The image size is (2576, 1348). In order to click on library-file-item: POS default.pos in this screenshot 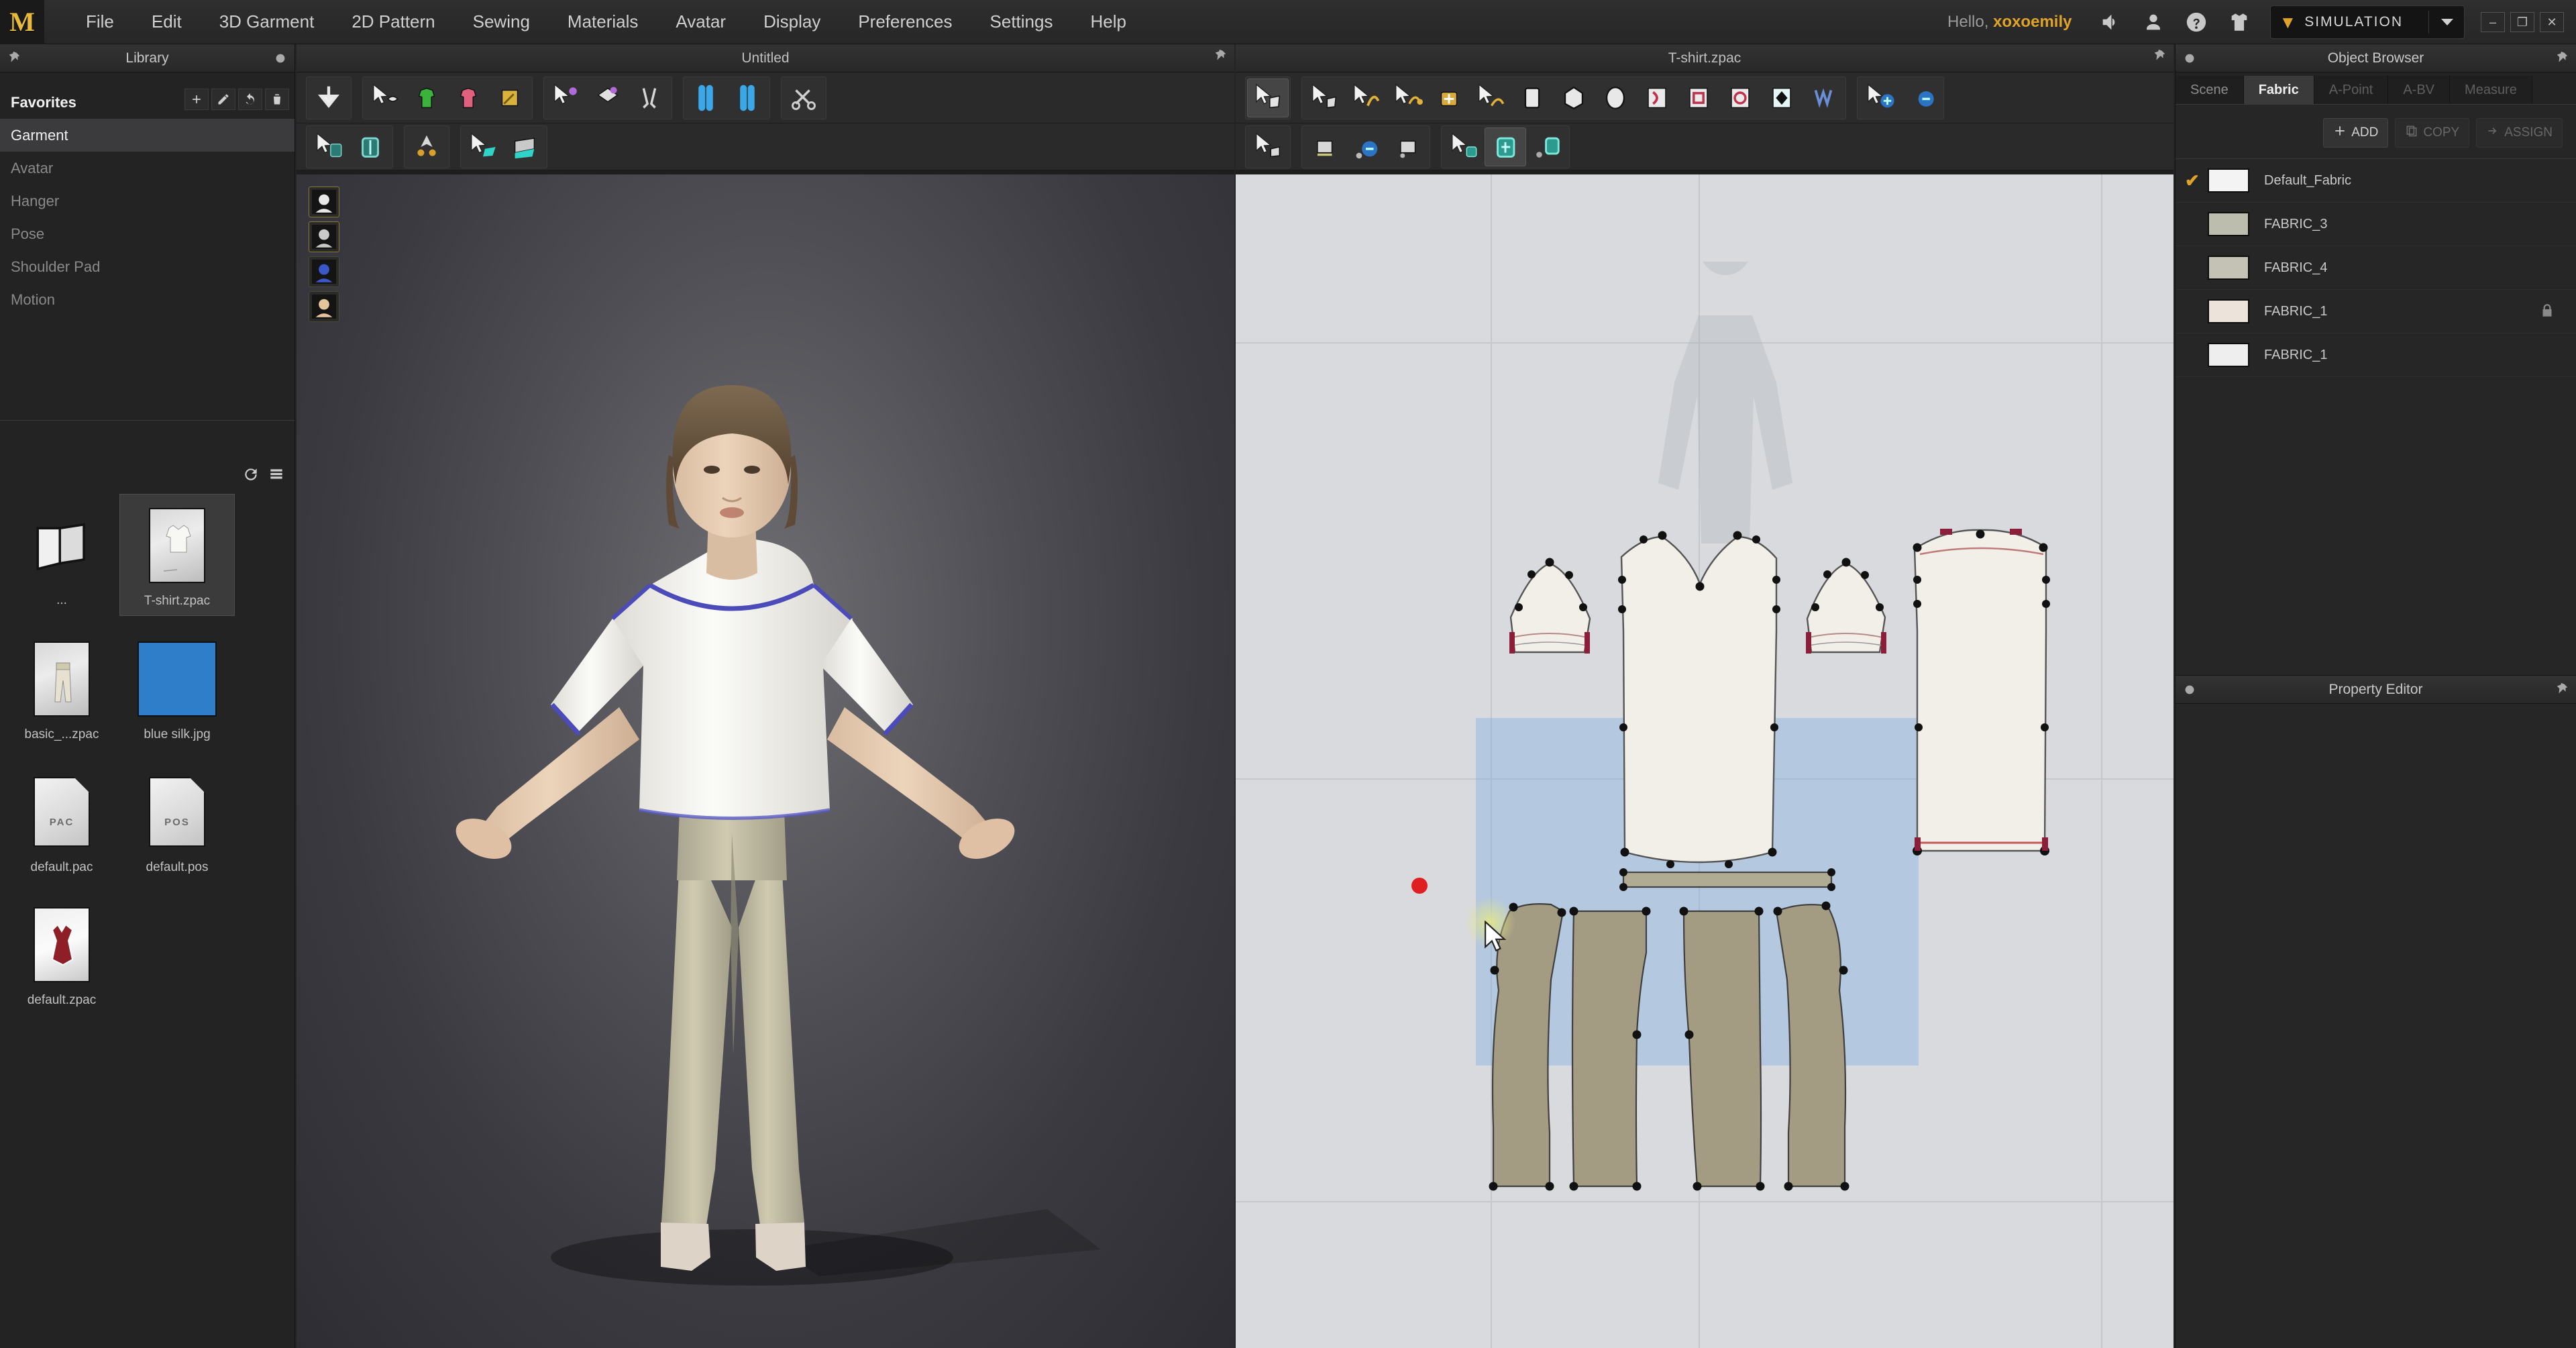, I will do `click(177, 822)`.